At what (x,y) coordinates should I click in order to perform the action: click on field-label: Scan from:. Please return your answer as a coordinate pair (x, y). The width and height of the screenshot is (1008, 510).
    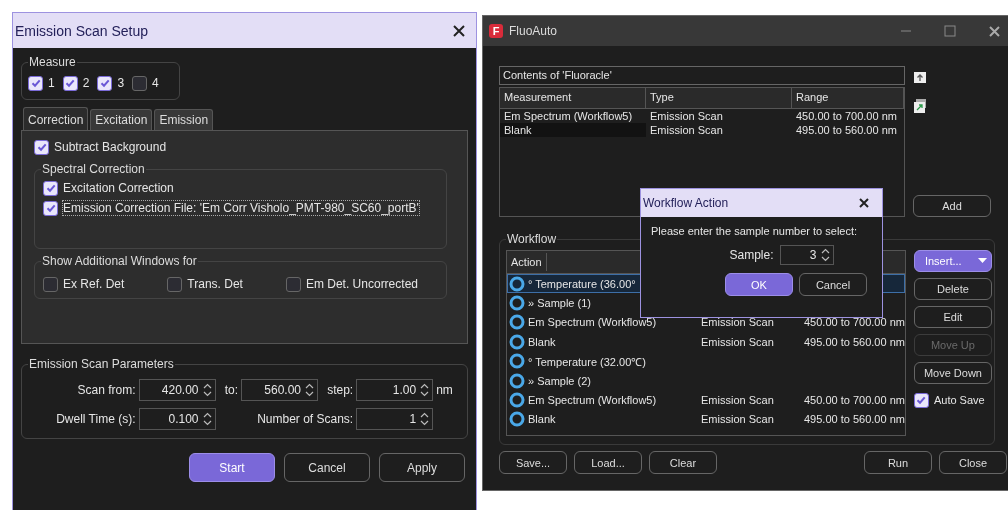
    Looking at the image, I should click on (106, 390).